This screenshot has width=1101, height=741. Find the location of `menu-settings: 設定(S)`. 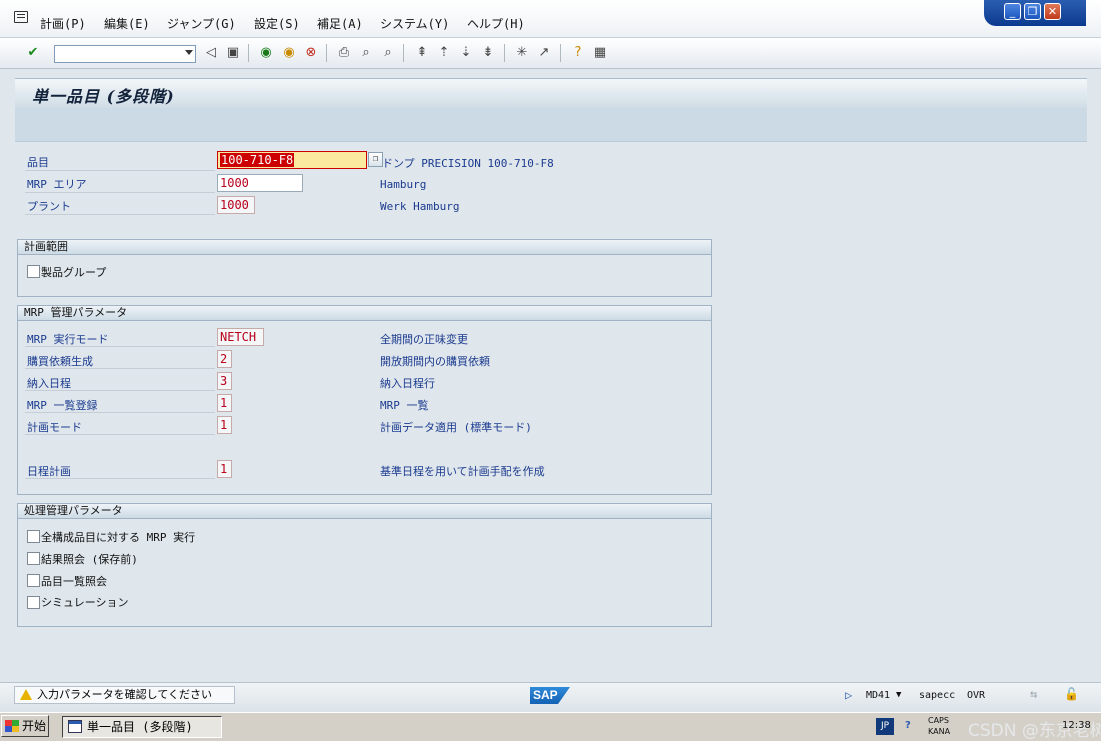

menu-settings: 設定(S) is located at coordinates (277, 23).